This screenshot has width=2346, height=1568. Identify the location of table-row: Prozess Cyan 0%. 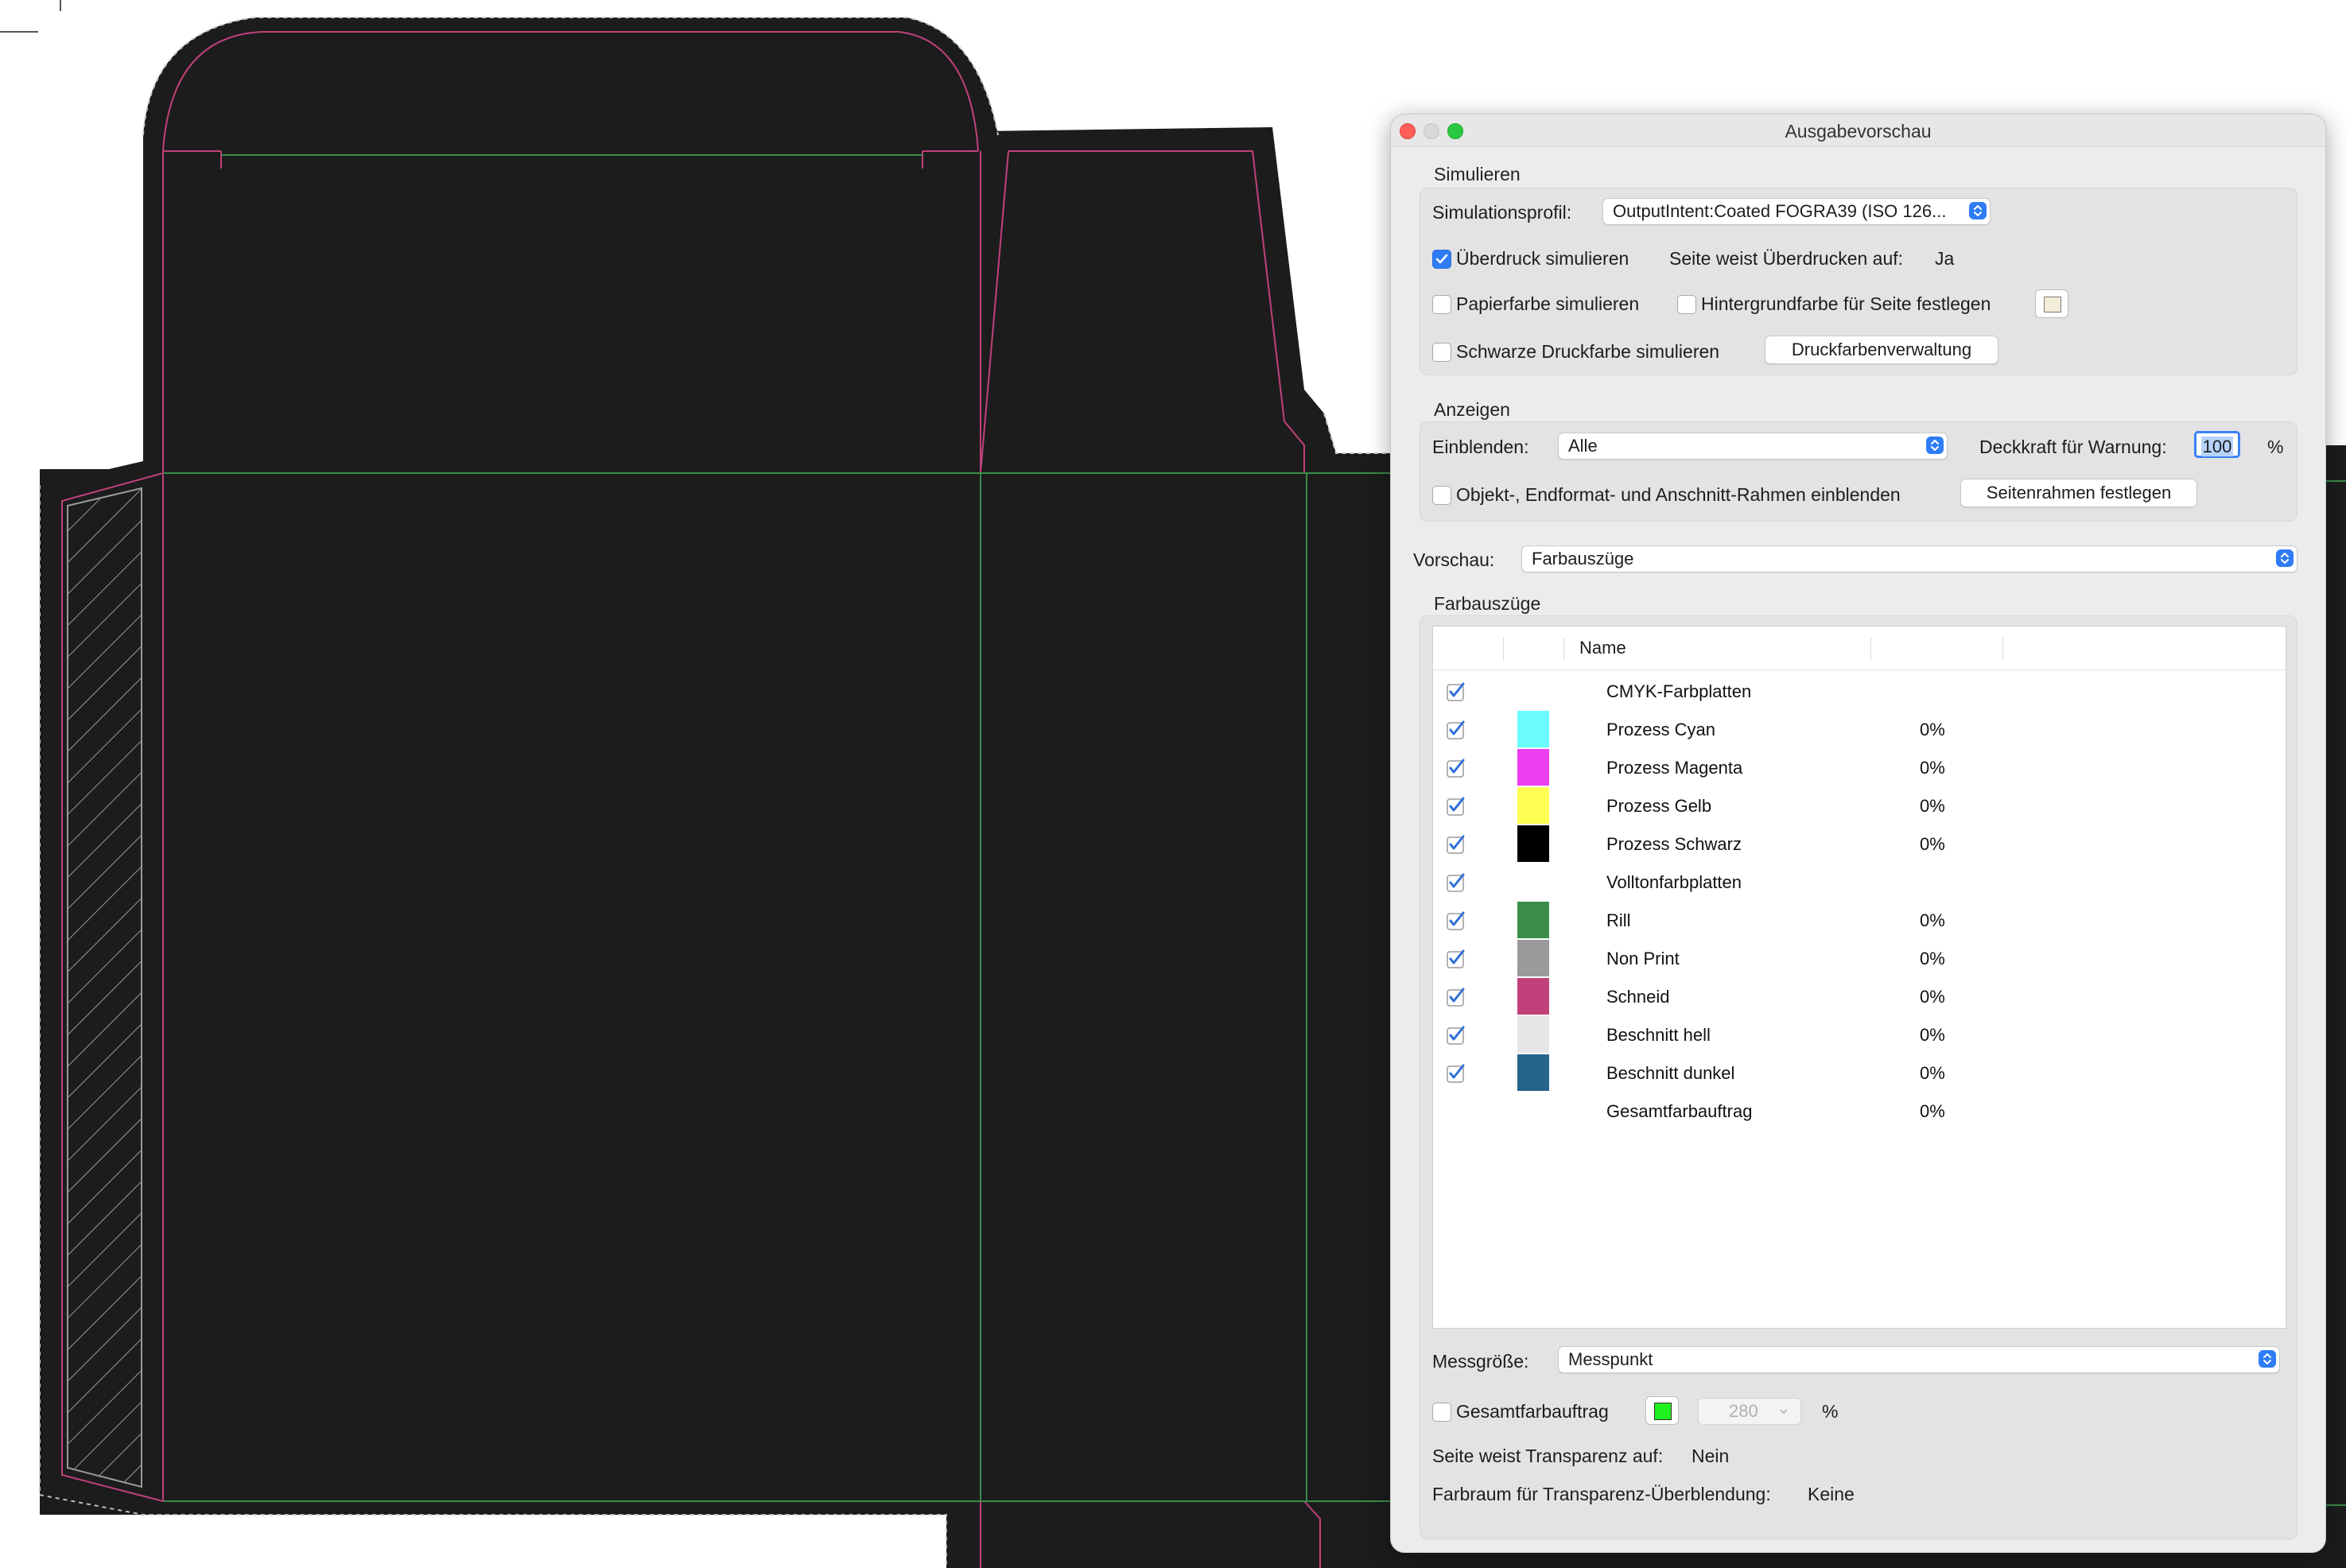
(1859, 730).